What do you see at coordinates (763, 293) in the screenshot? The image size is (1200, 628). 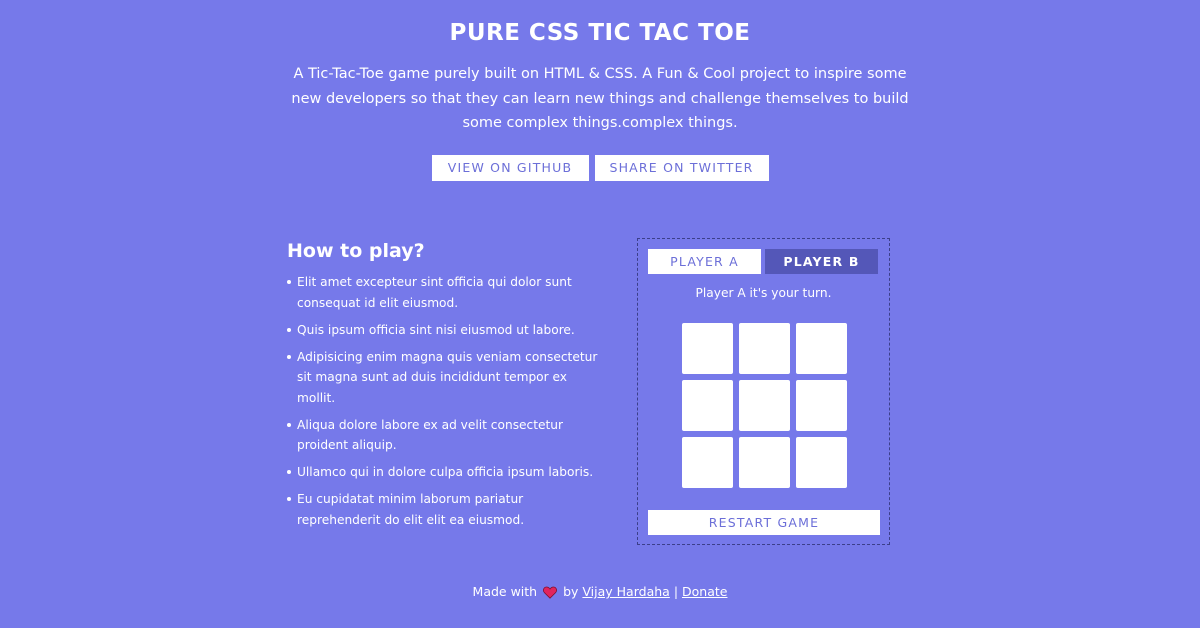 I see `turn-indicator: Player A it's your turn.` at bounding box center [763, 293].